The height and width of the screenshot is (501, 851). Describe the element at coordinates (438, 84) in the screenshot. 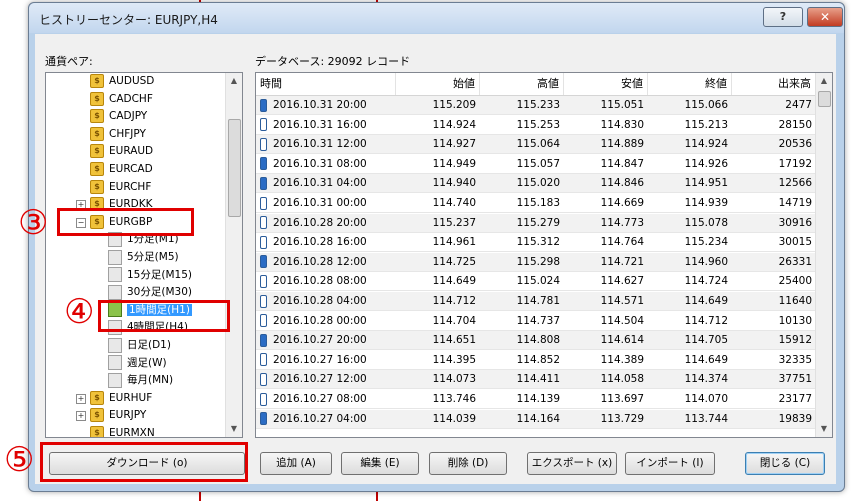

I see `column-header: 始値` at that location.